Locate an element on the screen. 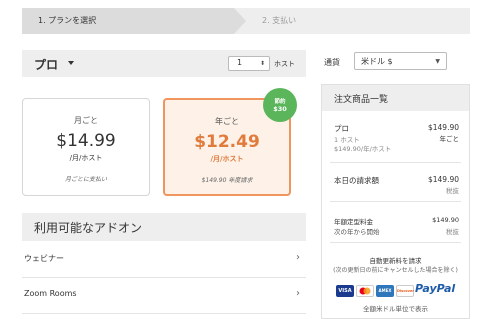 This screenshot has height=319, width=480. plan-bar: プロ 1 ⬍ ホスト is located at coordinates (164, 63).